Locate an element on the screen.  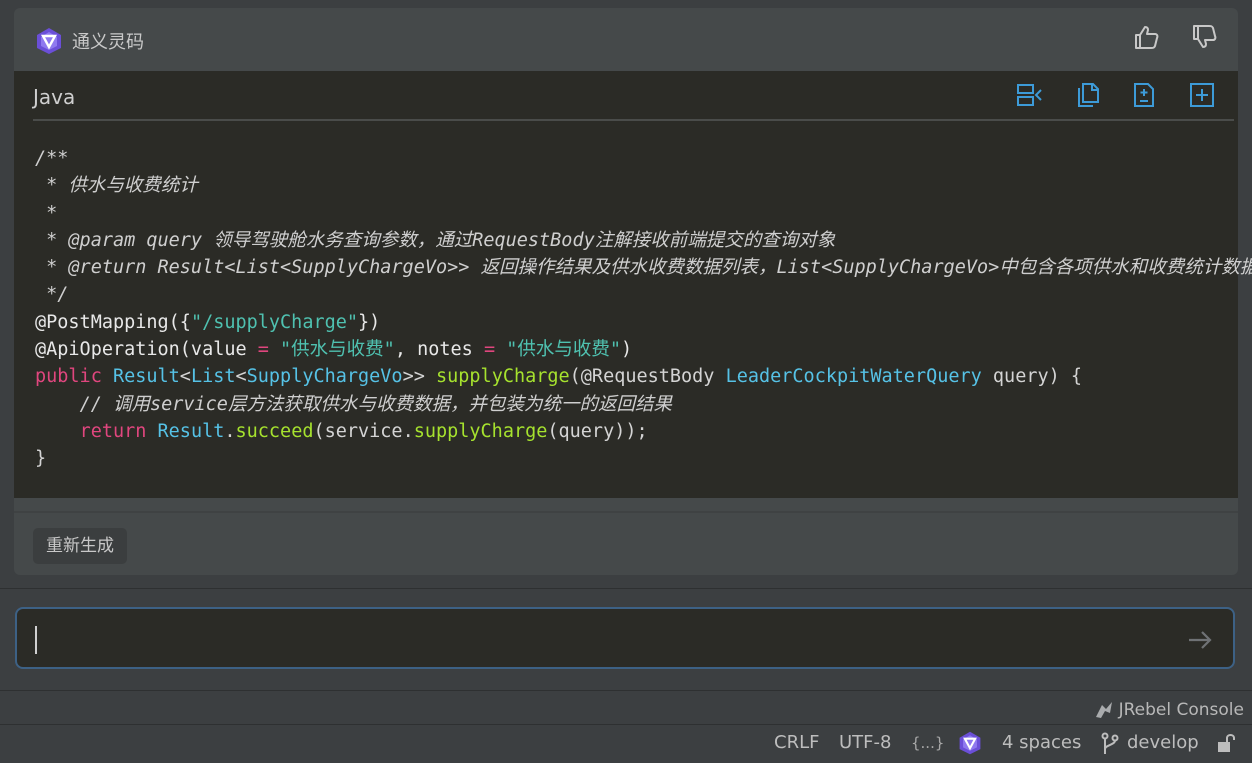
brand-name: 通义灵码 is located at coordinates (108, 42).